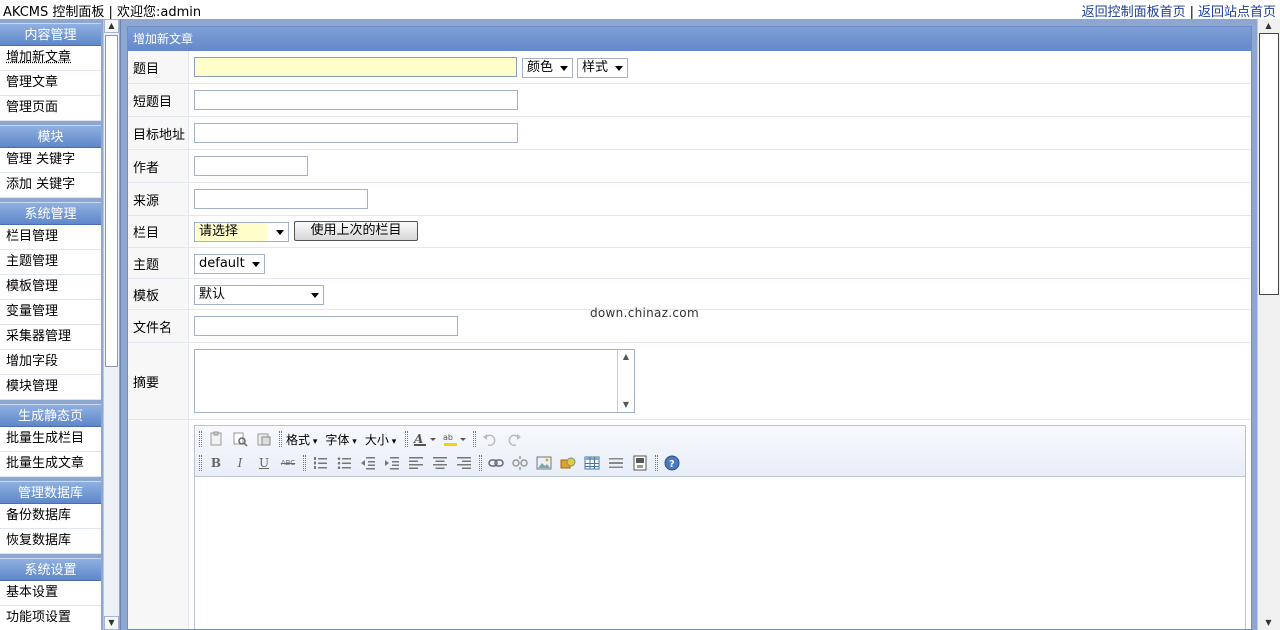 This screenshot has height=630, width=1280. I want to click on control-panel-home-link: 返回控制面板首页, so click(1134, 12).